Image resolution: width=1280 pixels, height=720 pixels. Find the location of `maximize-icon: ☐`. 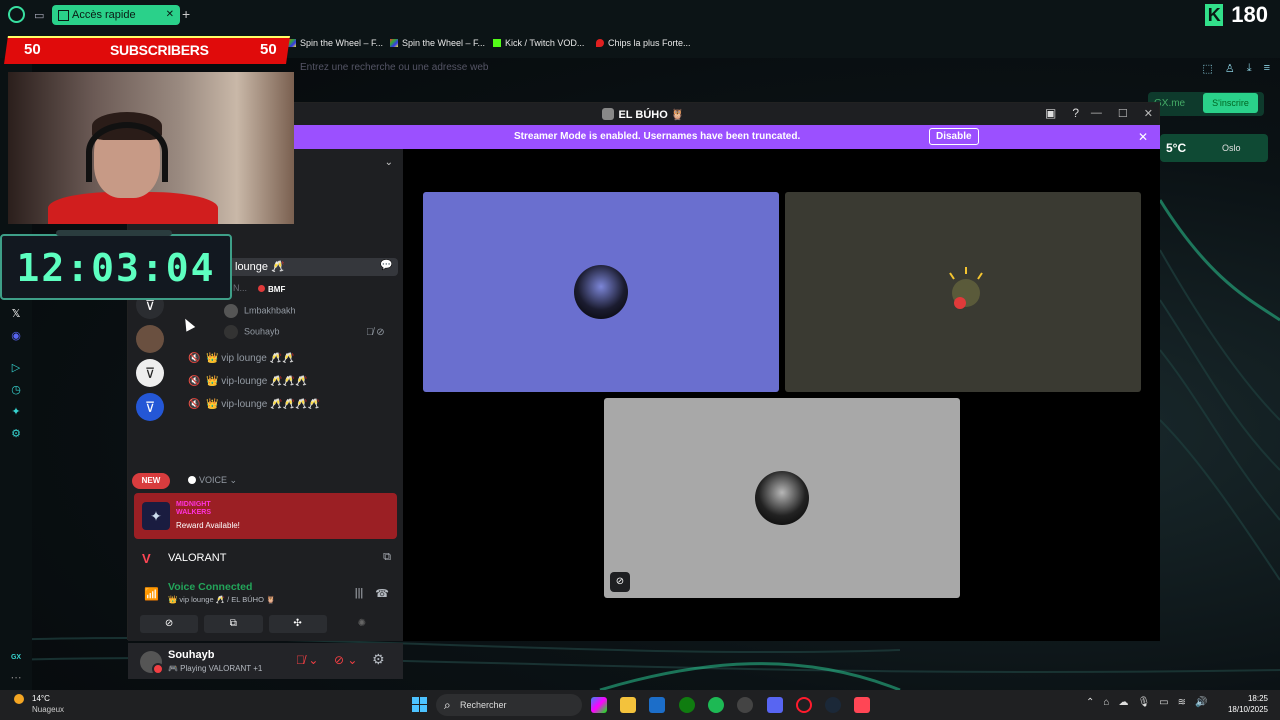

maximize-icon: ☐ is located at coordinates (1123, 113).